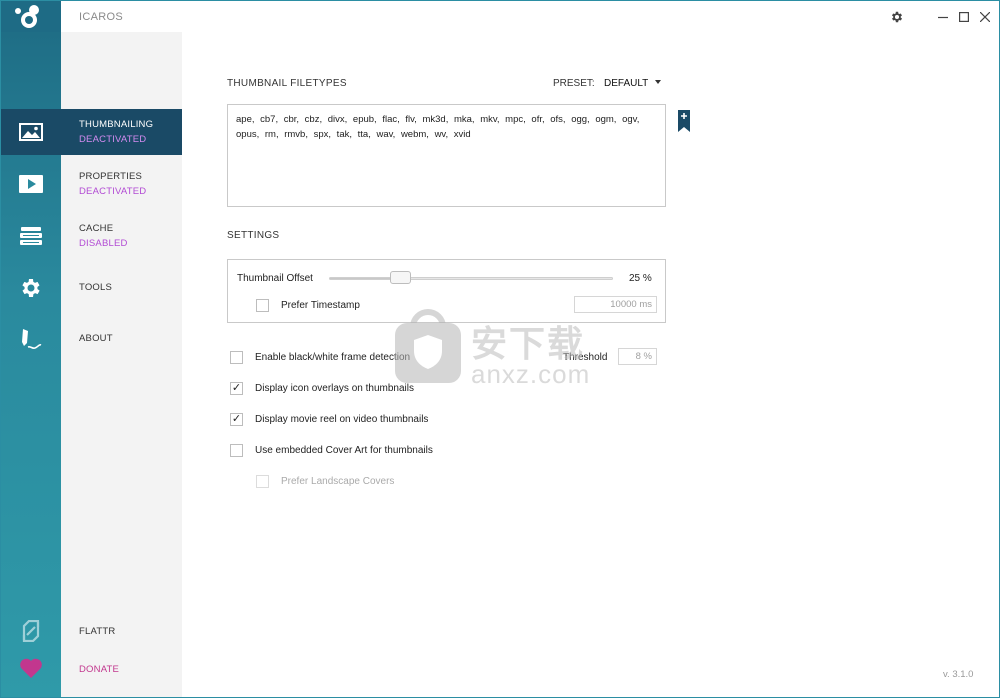  I want to click on maximize-button, so click(964, 17).